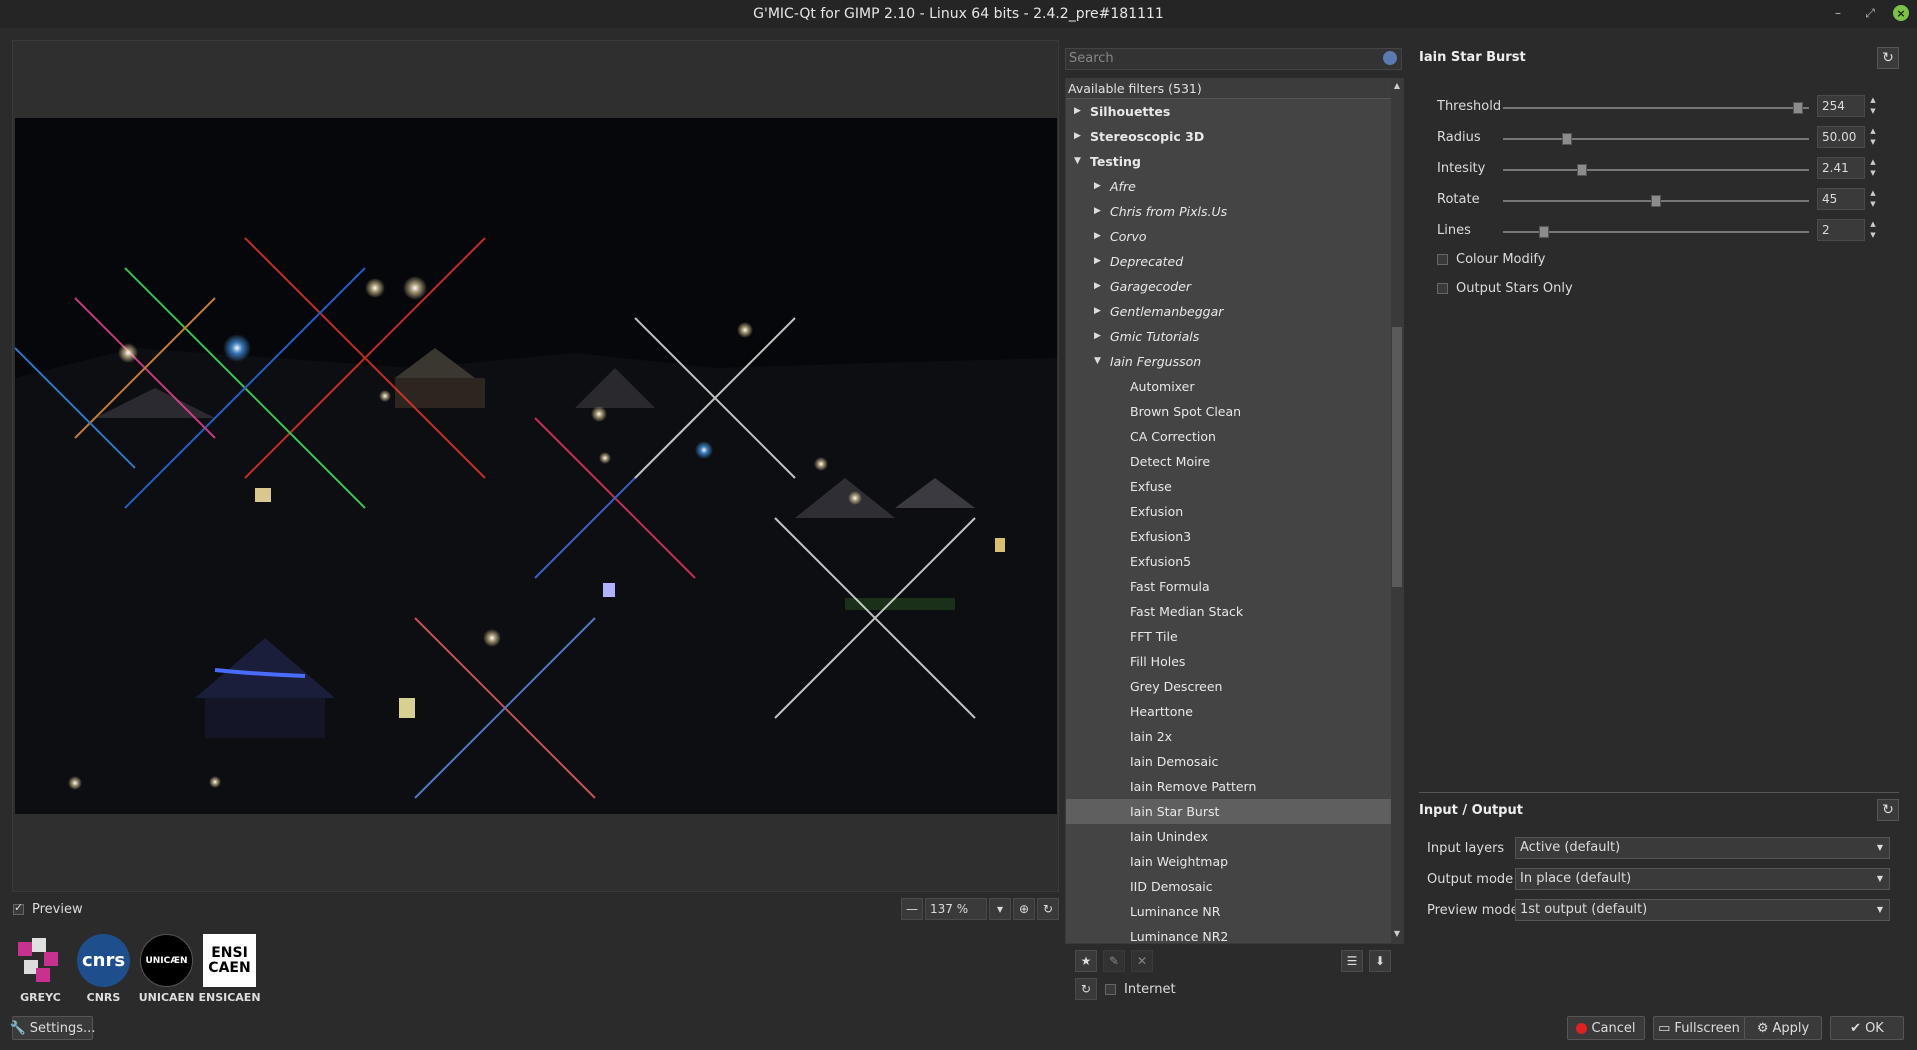  Describe the element at coordinates (1234, 611) in the screenshot. I see `filter-item: Fast Median Stack` at that location.